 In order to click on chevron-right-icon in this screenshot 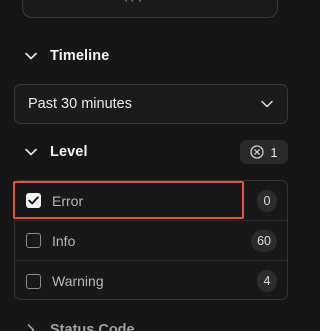, I will do `click(31, 327)`.